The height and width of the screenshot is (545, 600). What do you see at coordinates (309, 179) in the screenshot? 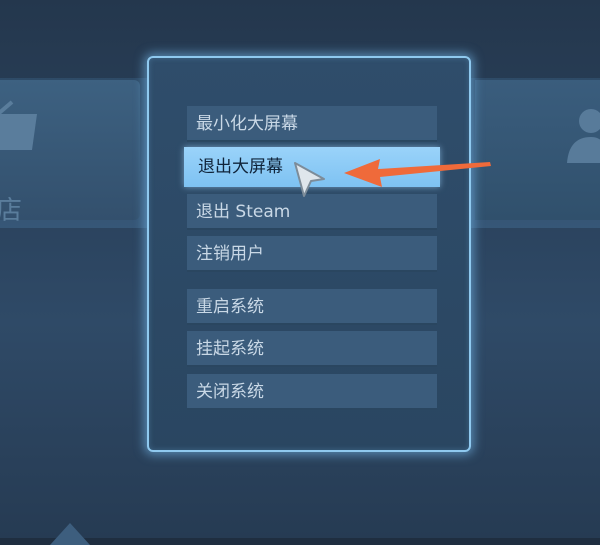
I see `mouse-pointer-icon` at bounding box center [309, 179].